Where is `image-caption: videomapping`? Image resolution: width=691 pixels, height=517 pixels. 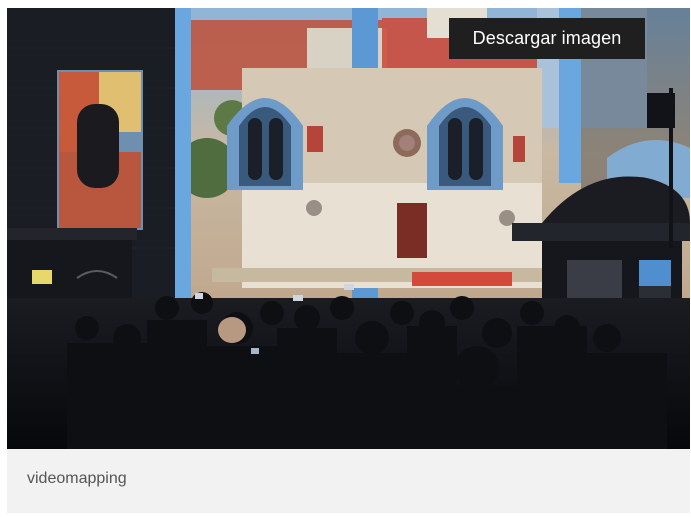 image-caption: videomapping is located at coordinates (77, 478).